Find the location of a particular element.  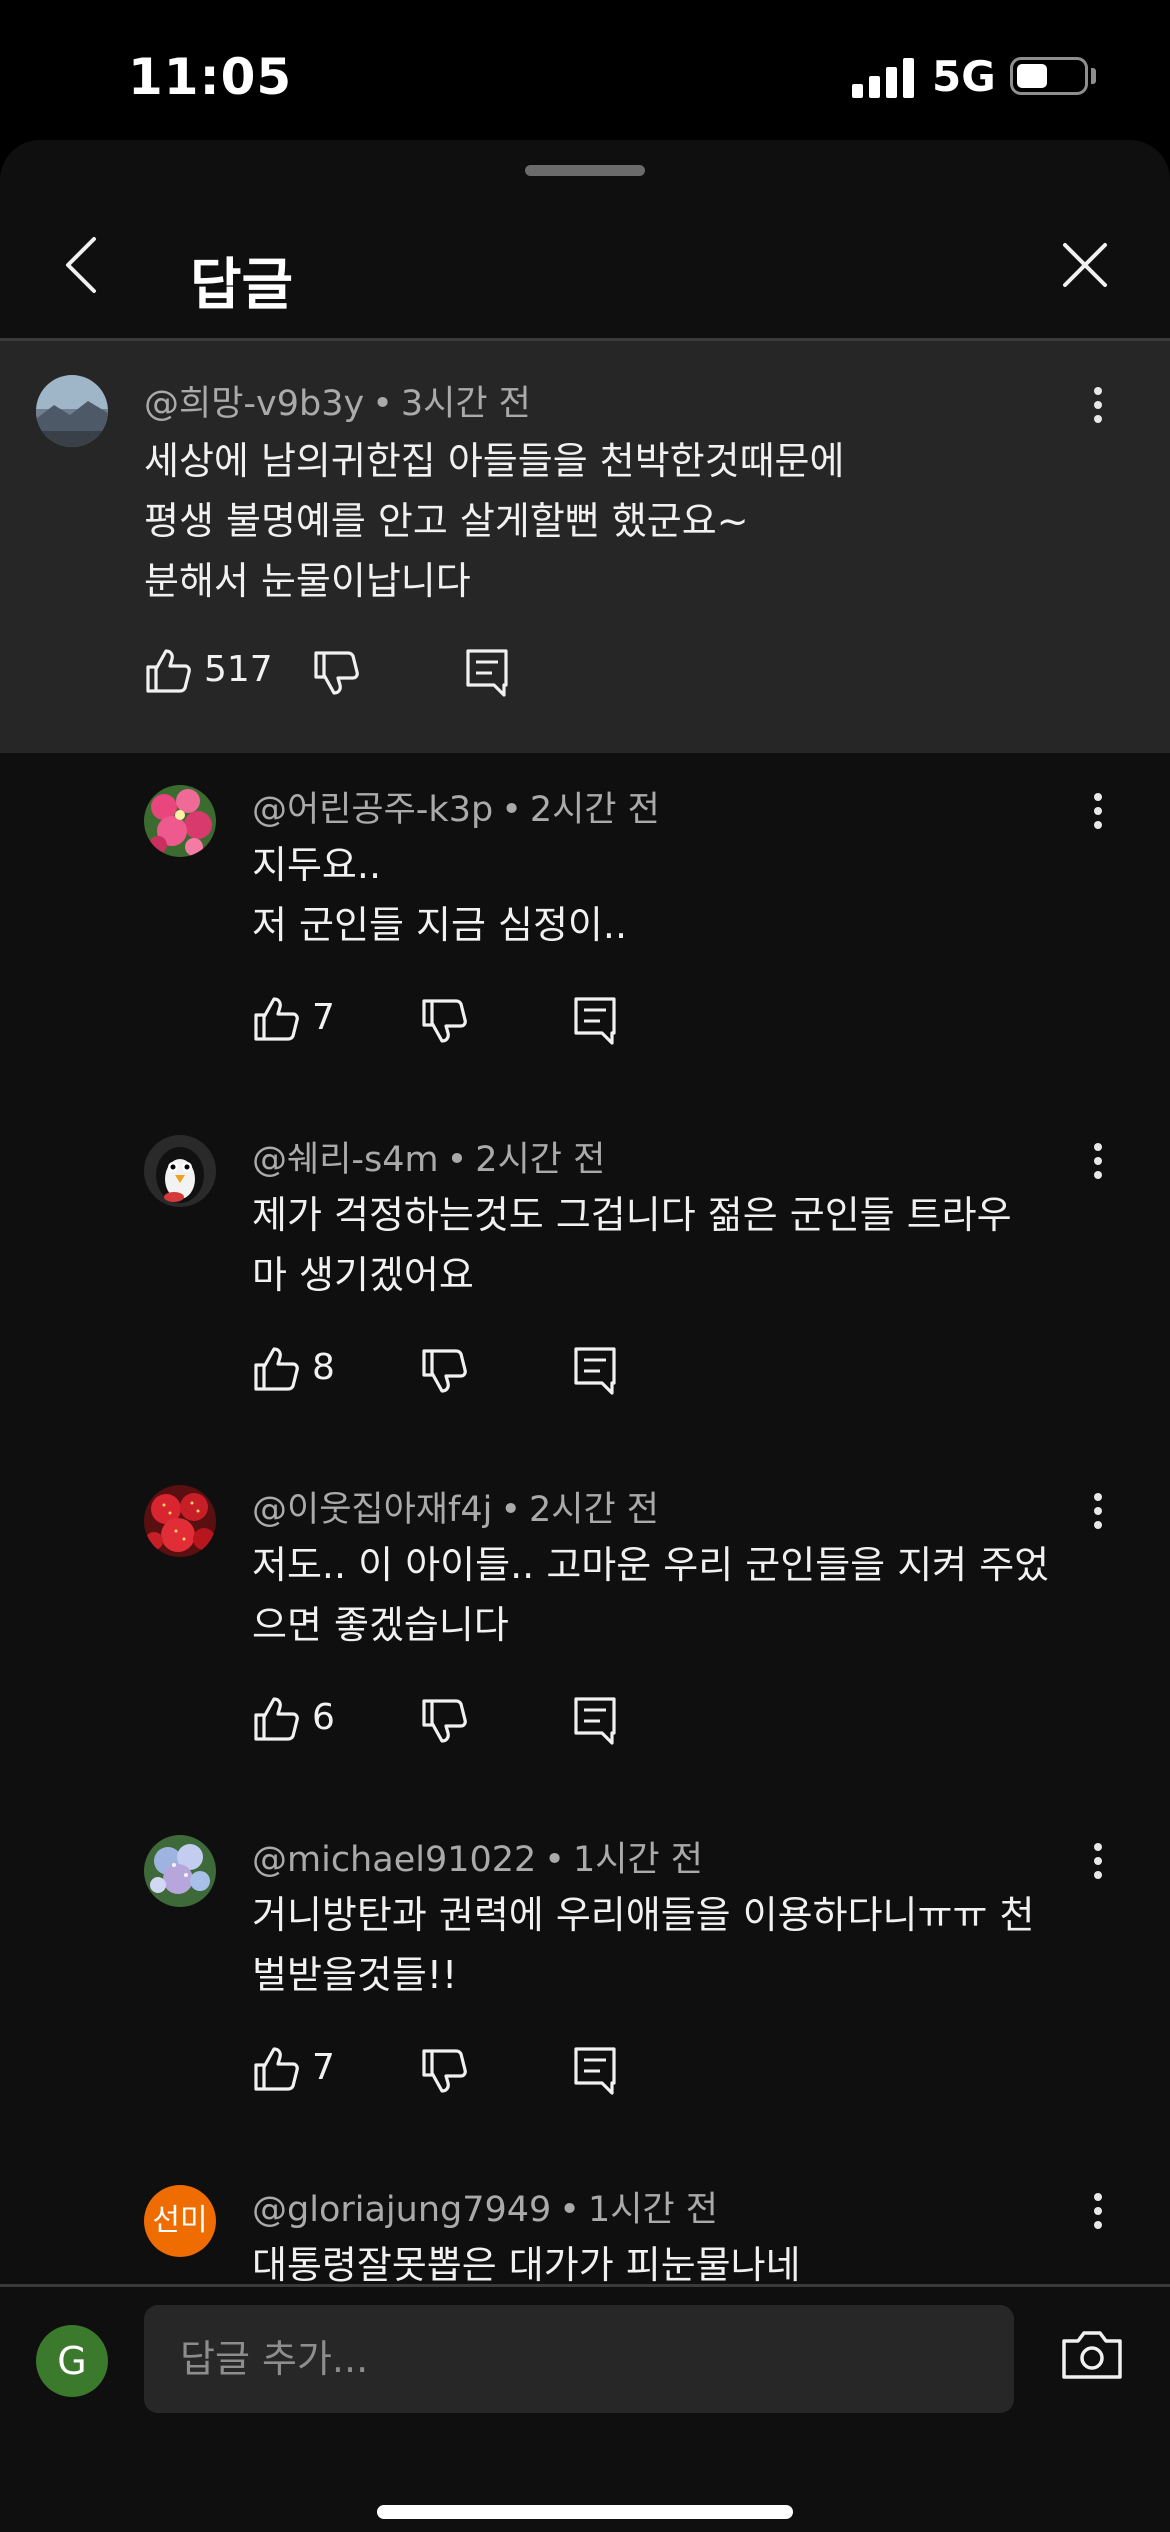

reply-input is located at coordinates (579, 2359).